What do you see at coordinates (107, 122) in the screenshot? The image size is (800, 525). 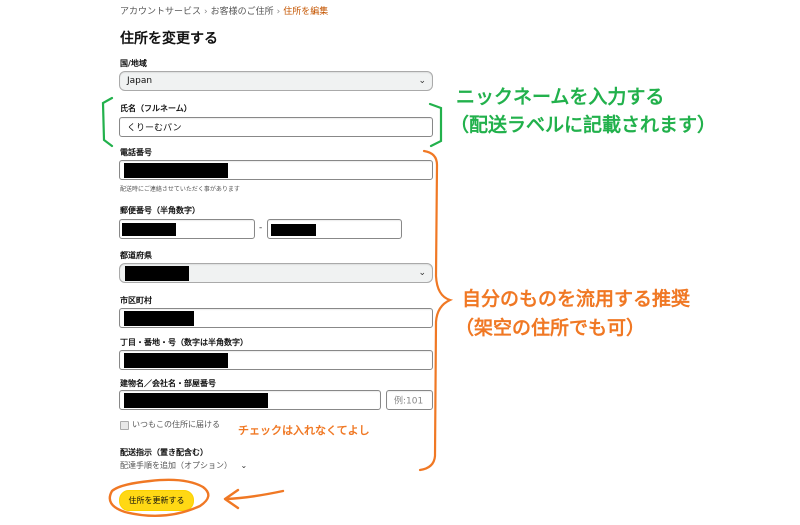 I see `green-bracket-left` at bounding box center [107, 122].